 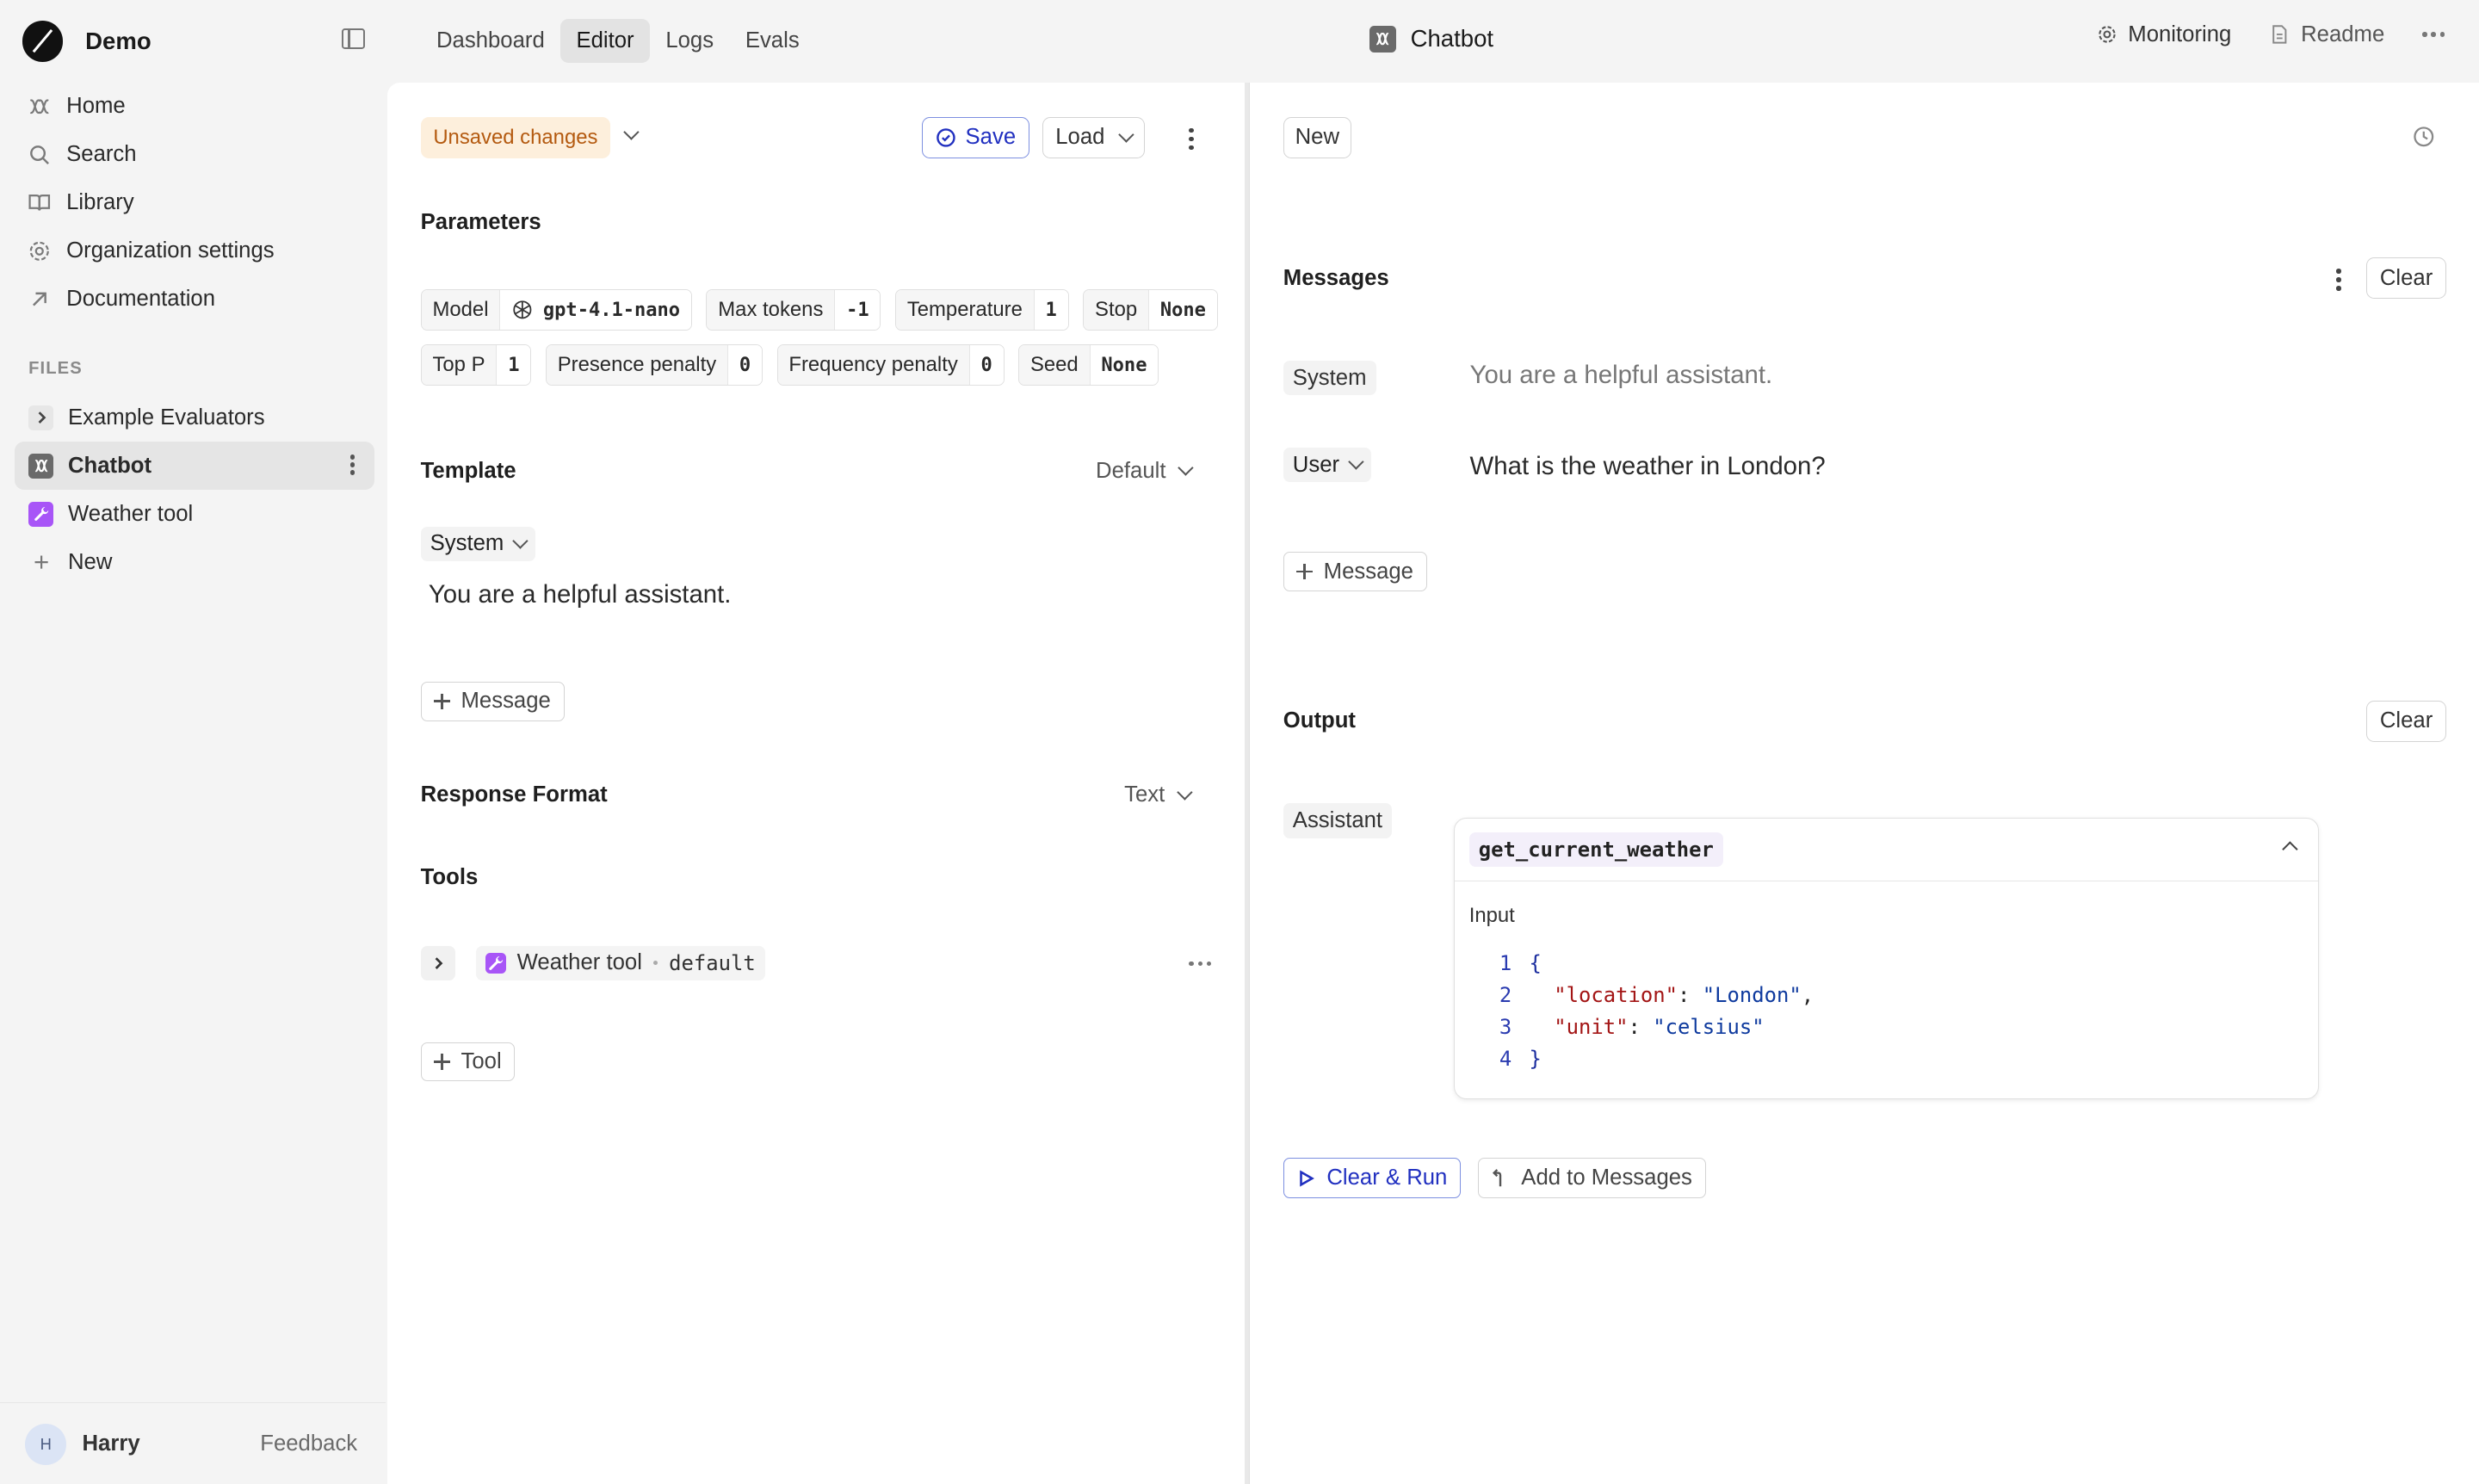 What do you see at coordinates (1145, 471) in the screenshot?
I see `template-mode-select: Default` at bounding box center [1145, 471].